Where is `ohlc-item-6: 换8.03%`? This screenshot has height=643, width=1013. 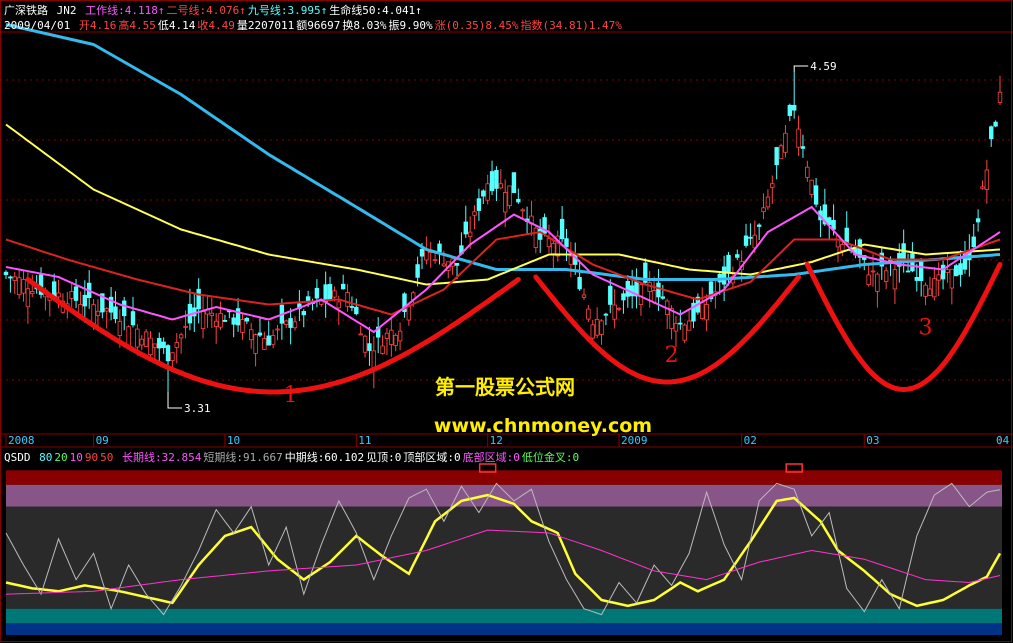
ohlc-item-6: 换8.03% is located at coordinates (364, 25).